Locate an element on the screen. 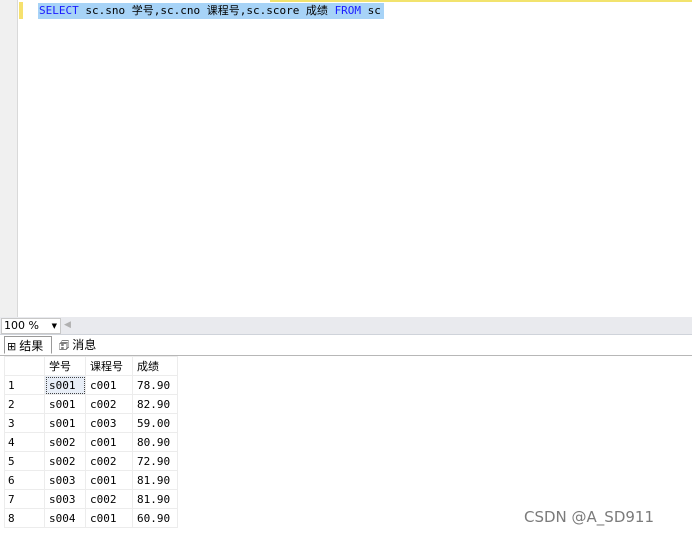  message-icon: 🗊 is located at coordinates (64, 345).